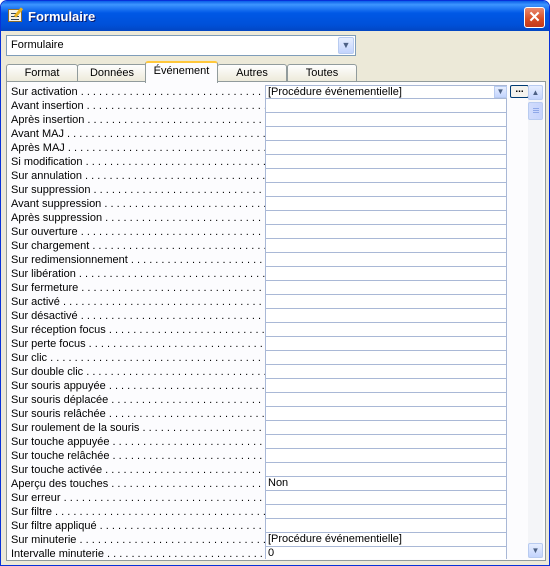 The width and height of the screenshot is (550, 566). I want to click on object-selector: Formulaire ▼, so click(181, 45).